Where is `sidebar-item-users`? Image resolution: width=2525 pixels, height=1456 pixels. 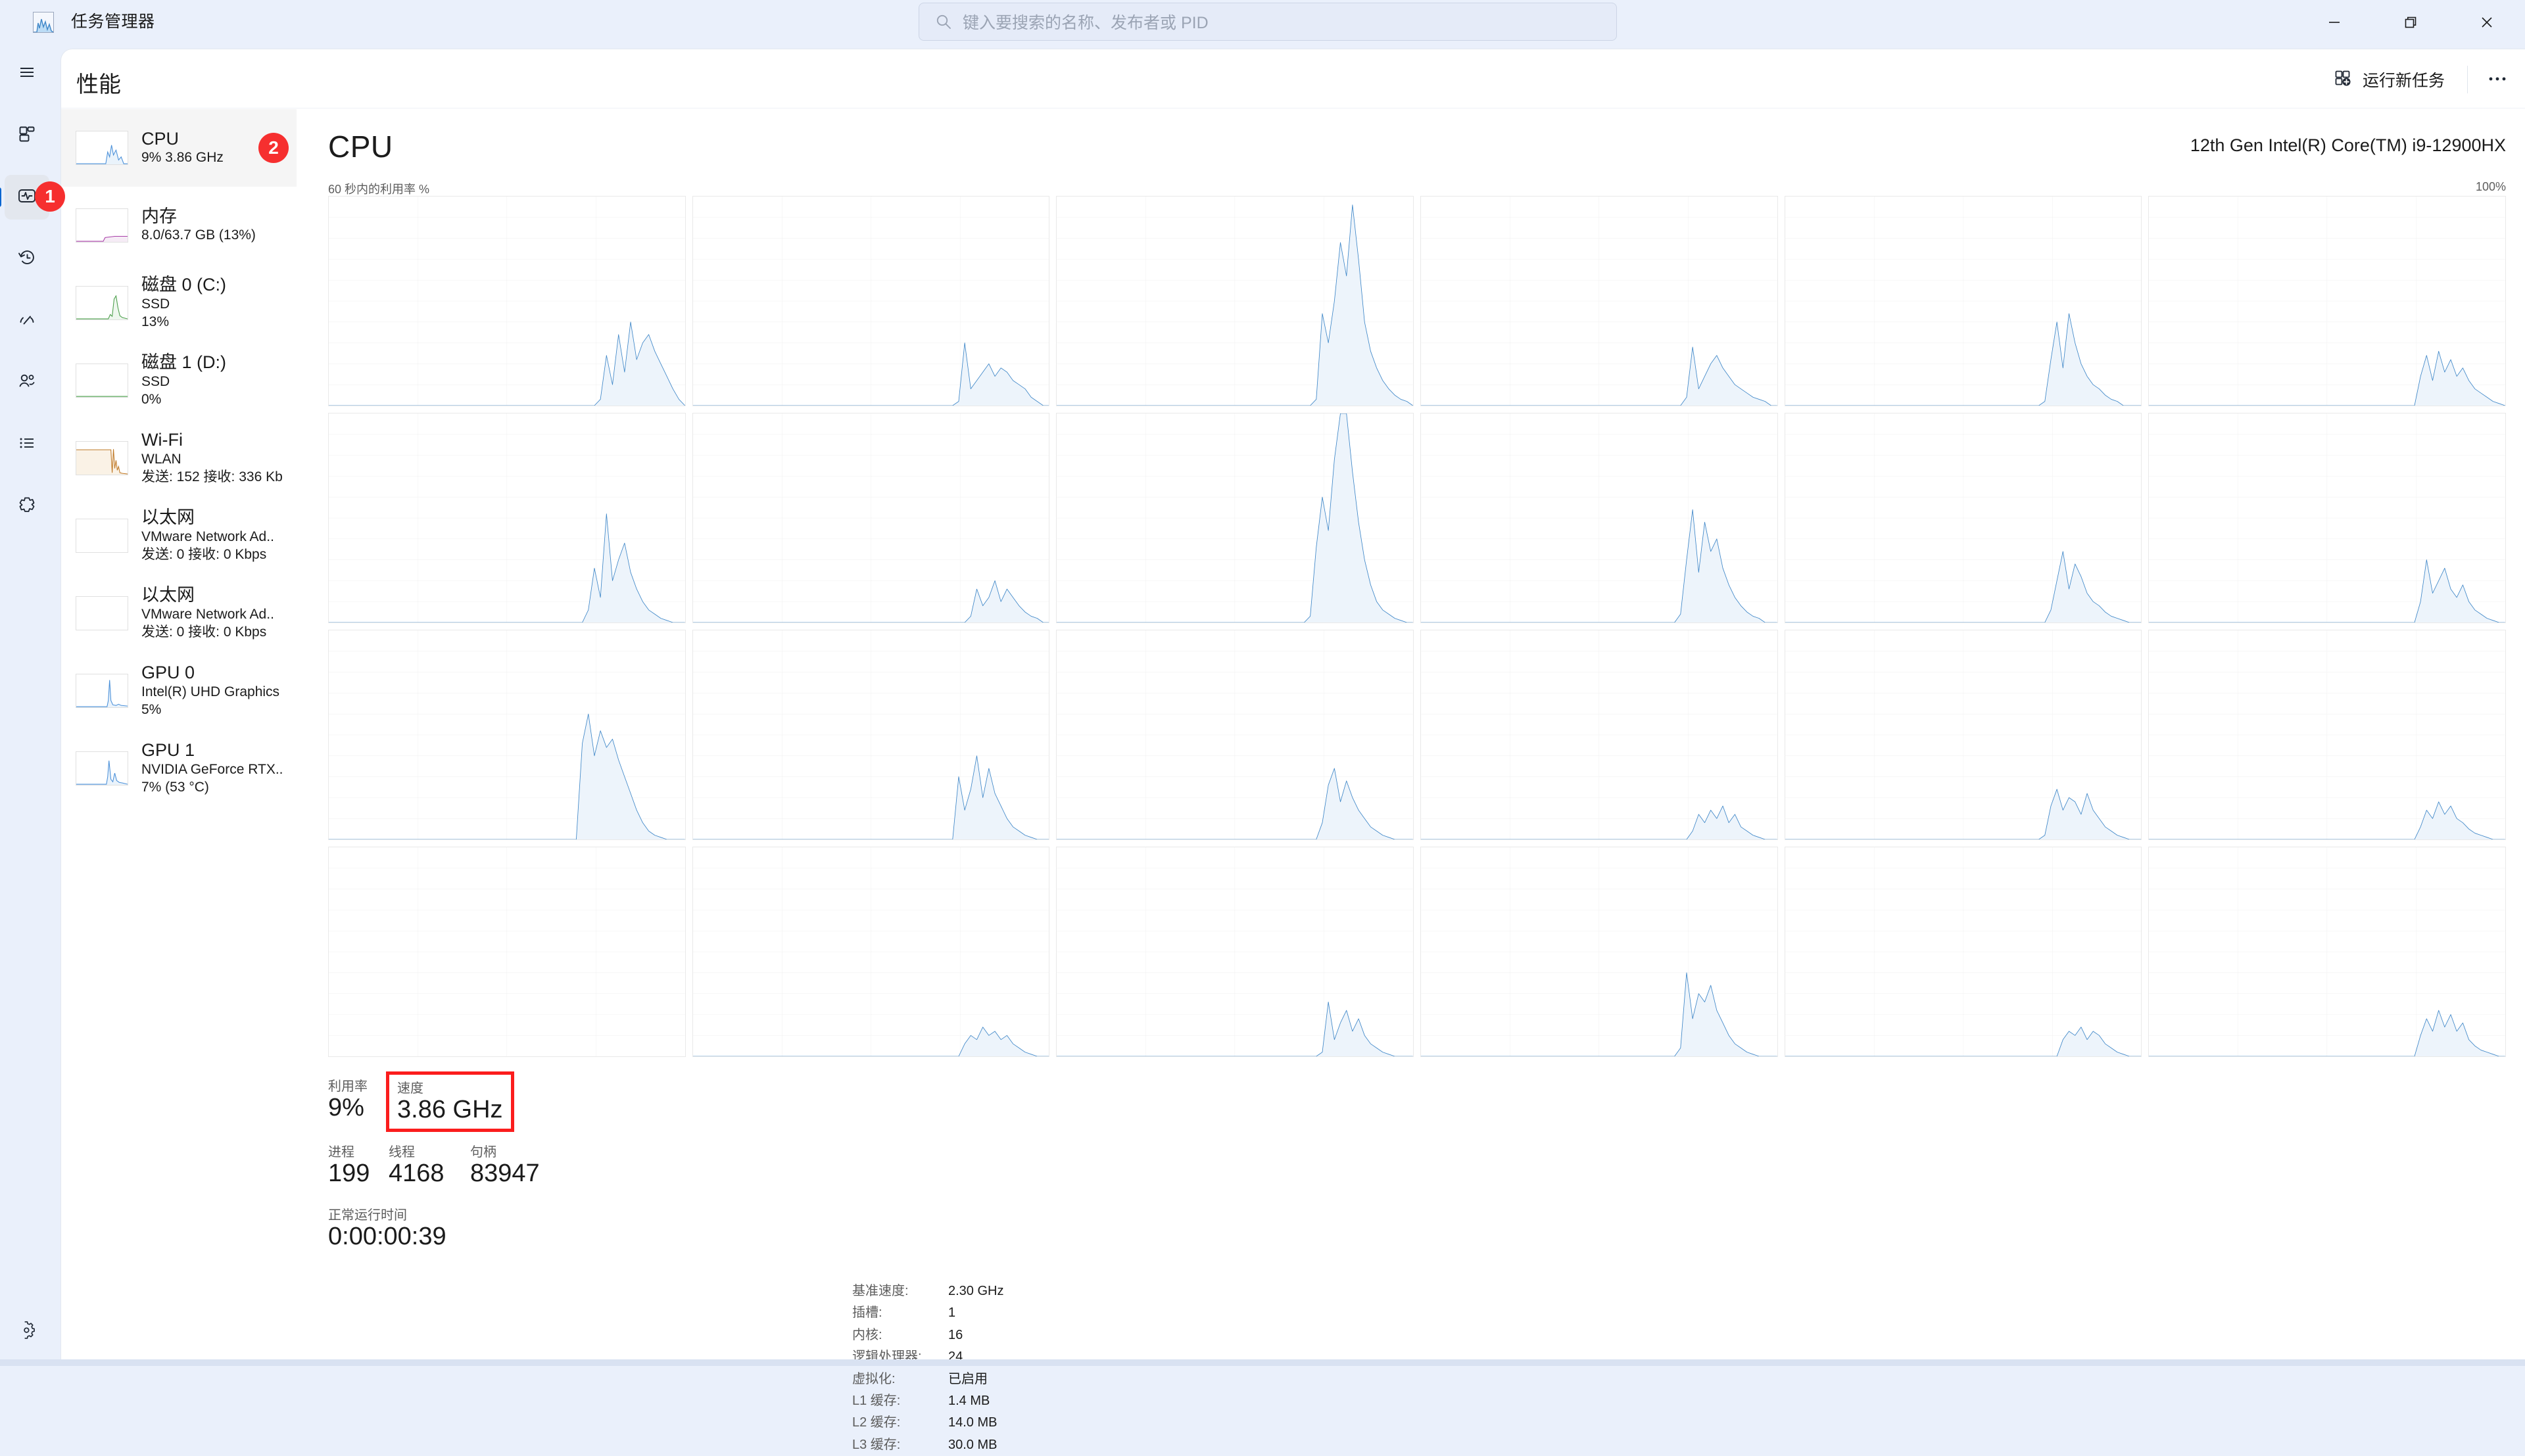 sidebar-item-users is located at coordinates (27, 382).